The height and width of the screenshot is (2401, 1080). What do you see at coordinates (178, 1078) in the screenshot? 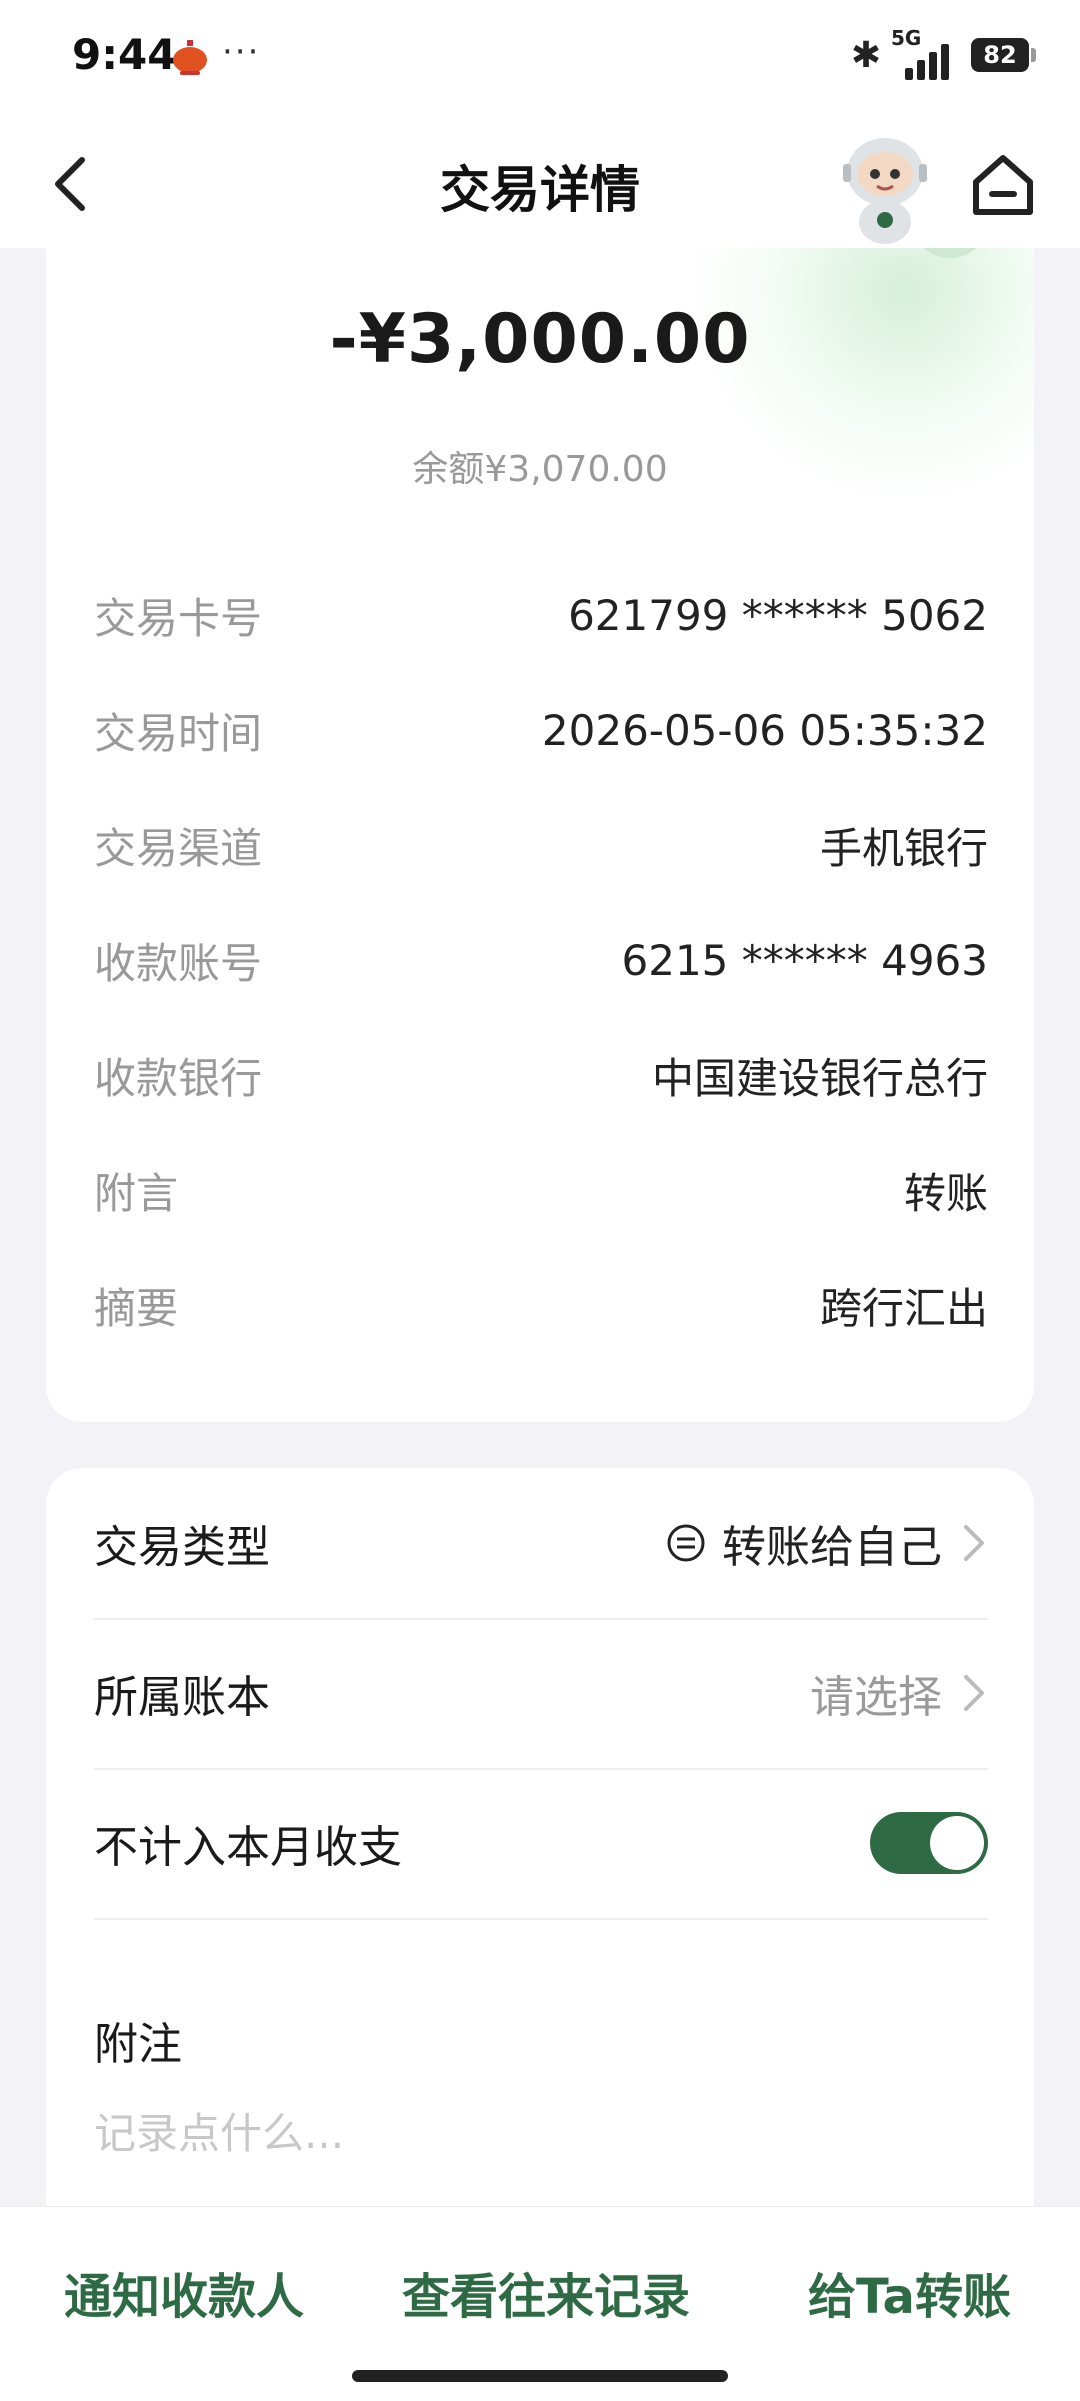
I see `detail-label: 收款银行` at bounding box center [178, 1078].